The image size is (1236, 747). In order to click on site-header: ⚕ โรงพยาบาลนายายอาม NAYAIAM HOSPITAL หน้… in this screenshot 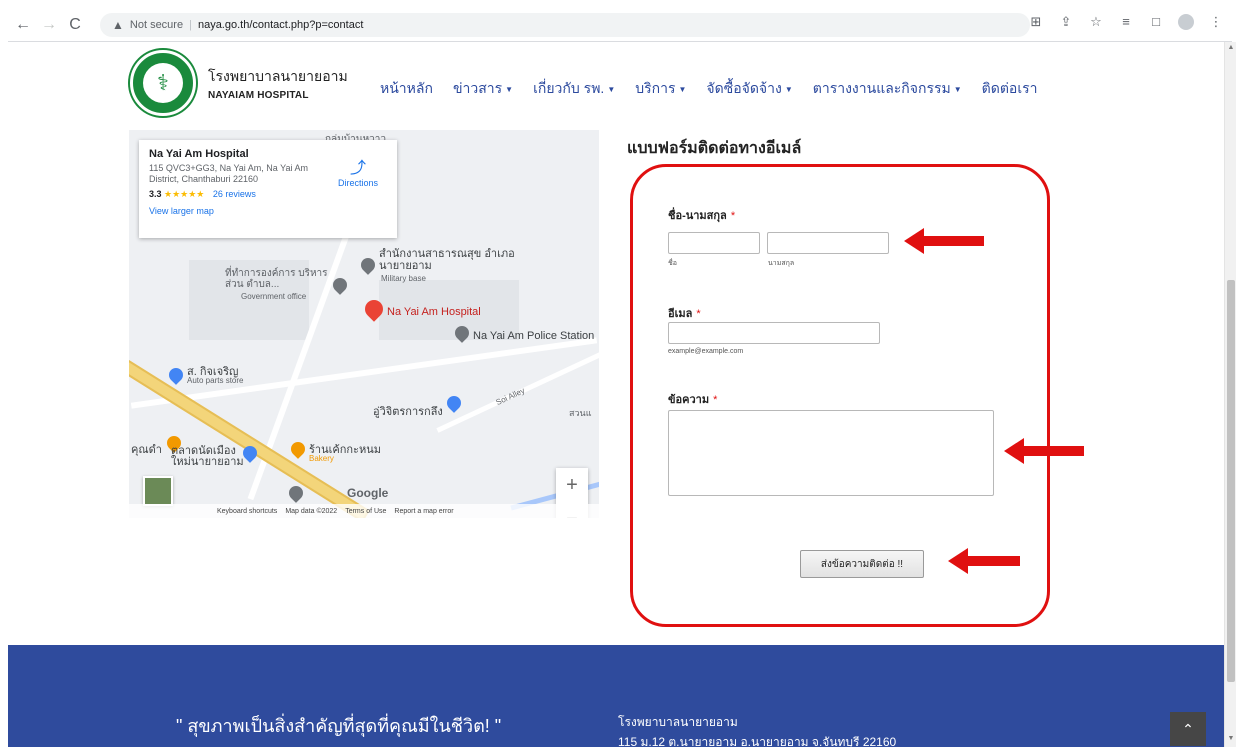, I will do `click(616, 86)`.